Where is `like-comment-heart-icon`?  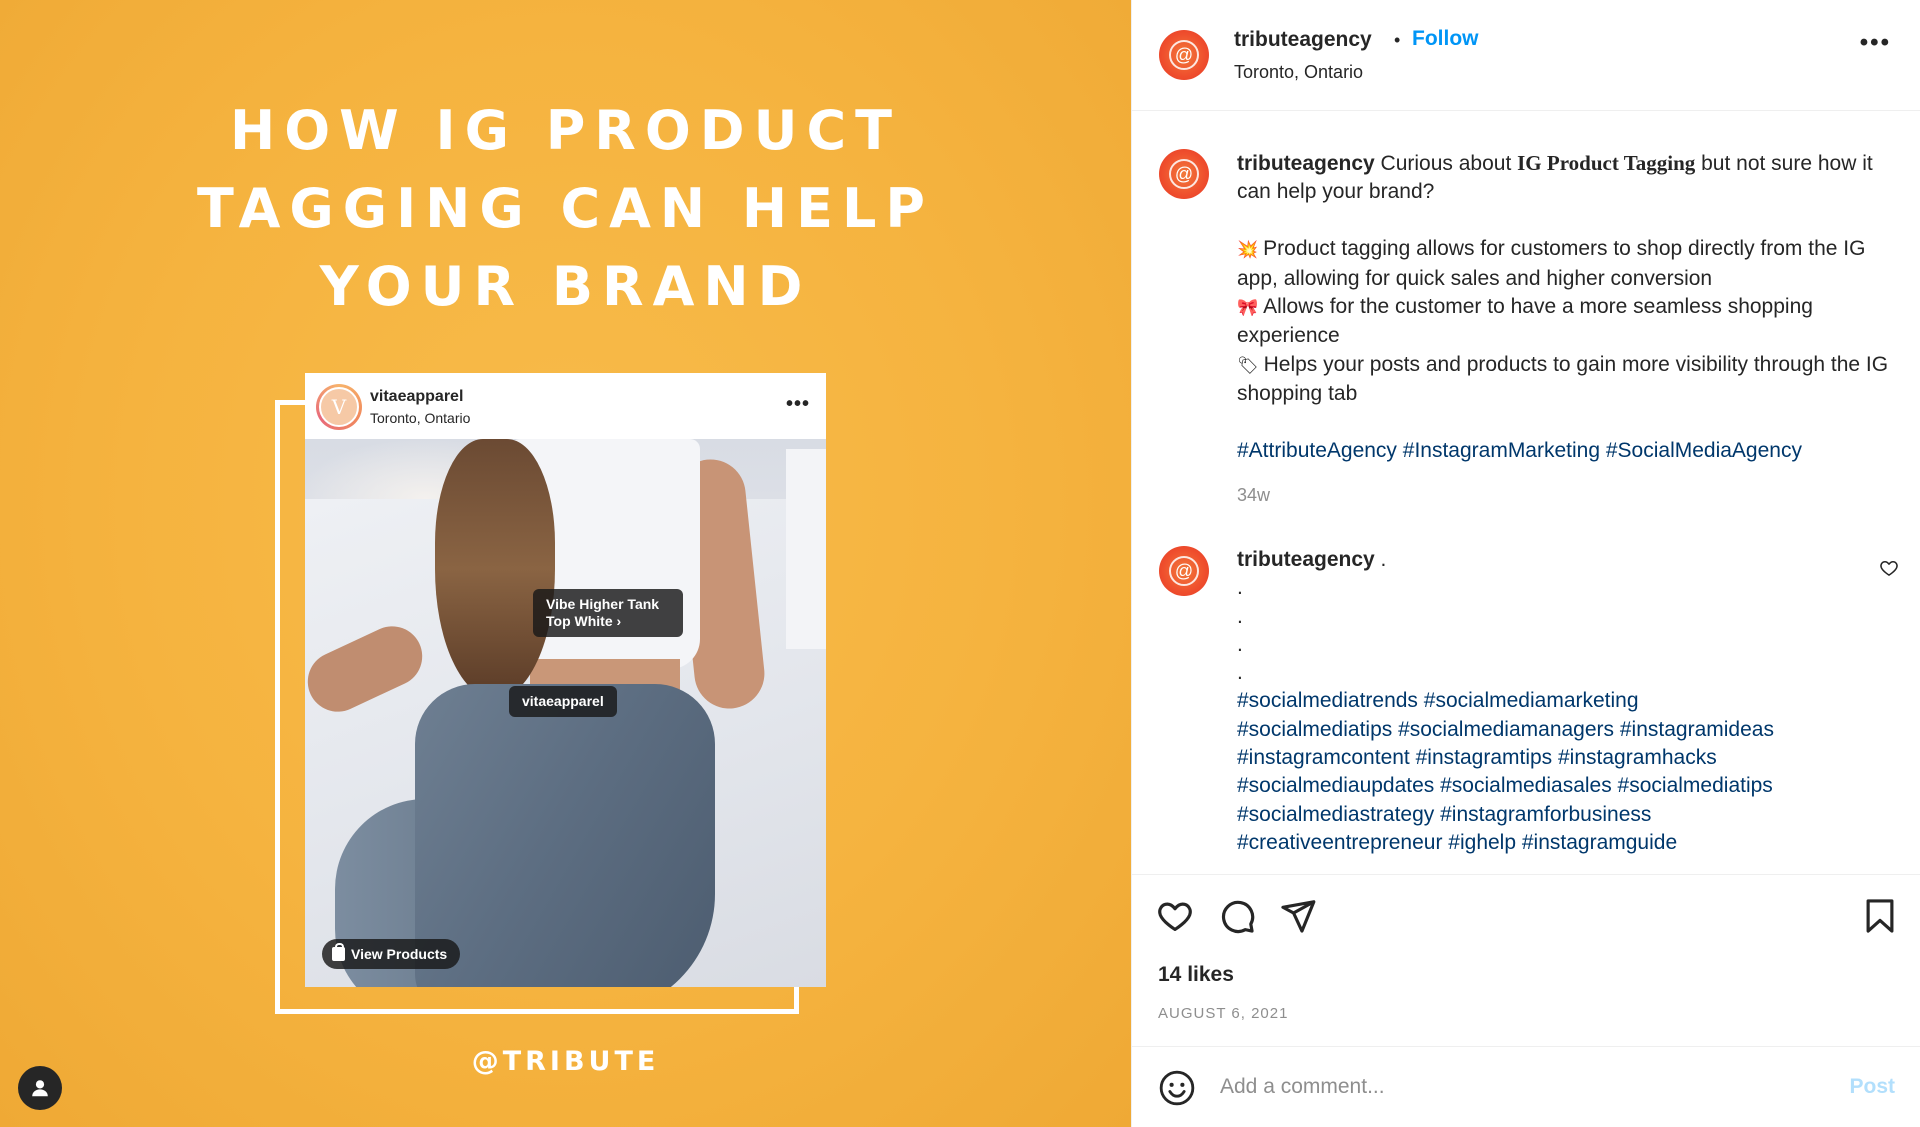
like-comment-heart-icon is located at coordinates (1889, 568).